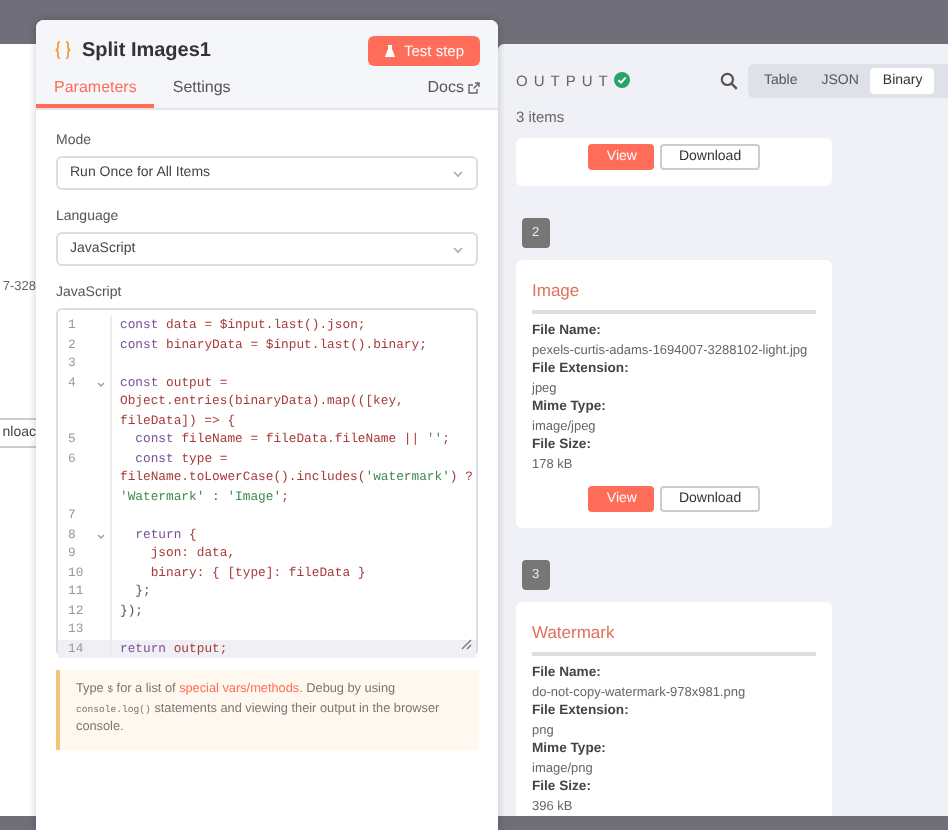 This screenshot has height=830, width=948. I want to click on flask-icon, so click(389, 50).